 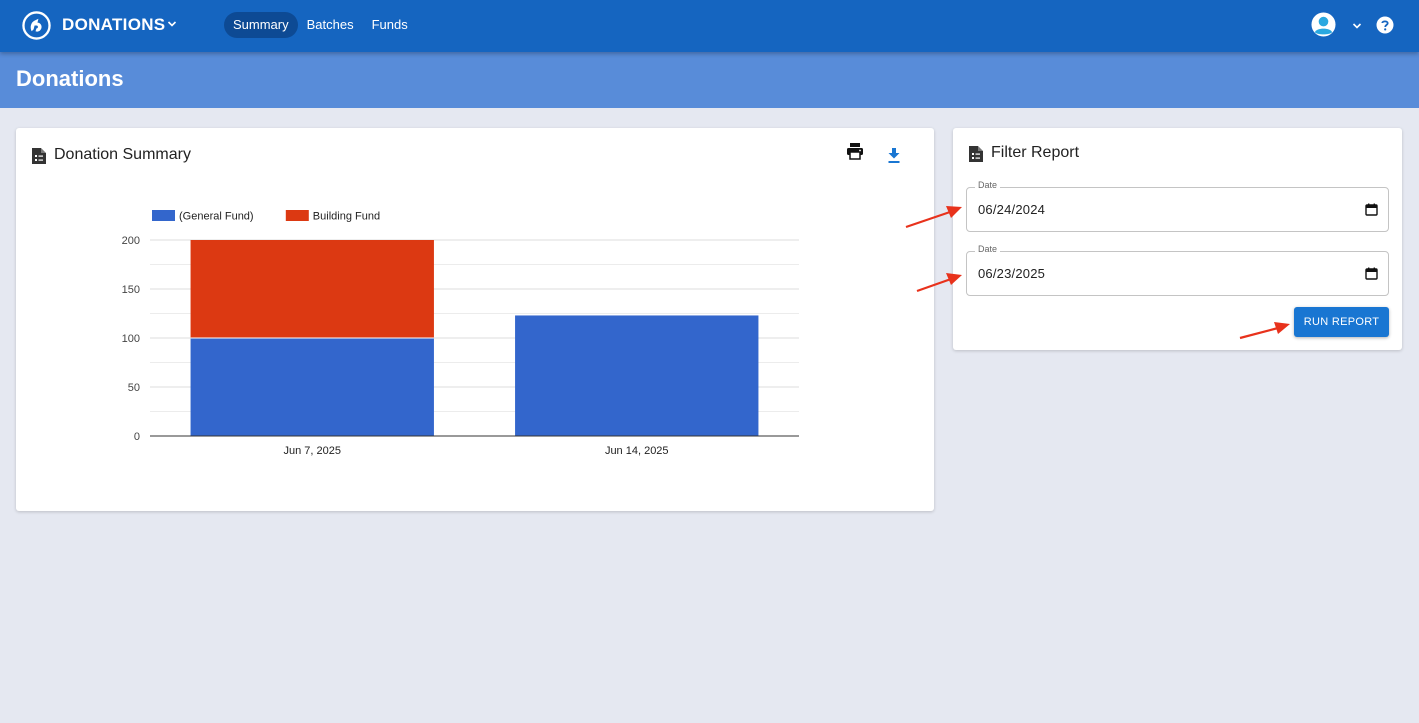 What do you see at coordinates (70, 78) in the screenshot?
I see `page-title: Donations` at bounding box center [70, 78].